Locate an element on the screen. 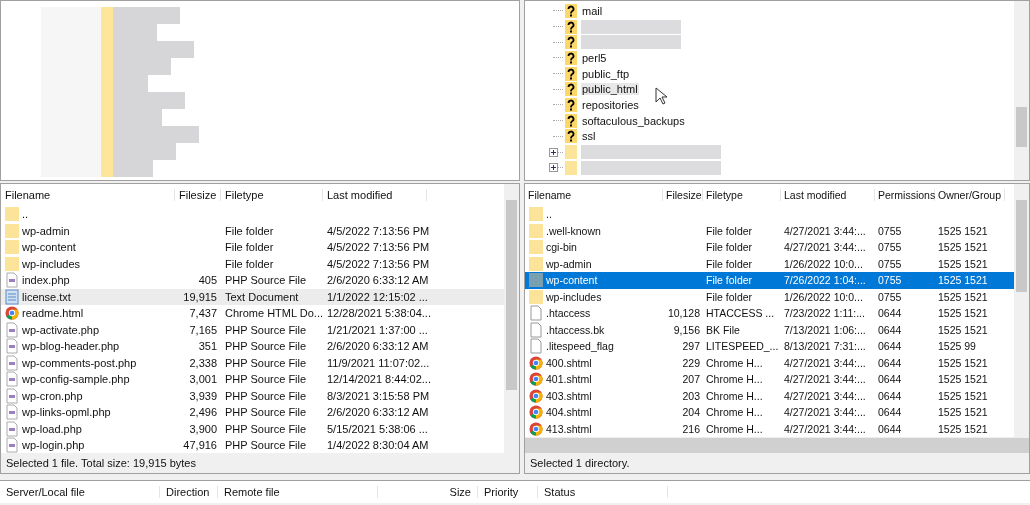  column-header: Permissions is located at coordinates (905, 195).